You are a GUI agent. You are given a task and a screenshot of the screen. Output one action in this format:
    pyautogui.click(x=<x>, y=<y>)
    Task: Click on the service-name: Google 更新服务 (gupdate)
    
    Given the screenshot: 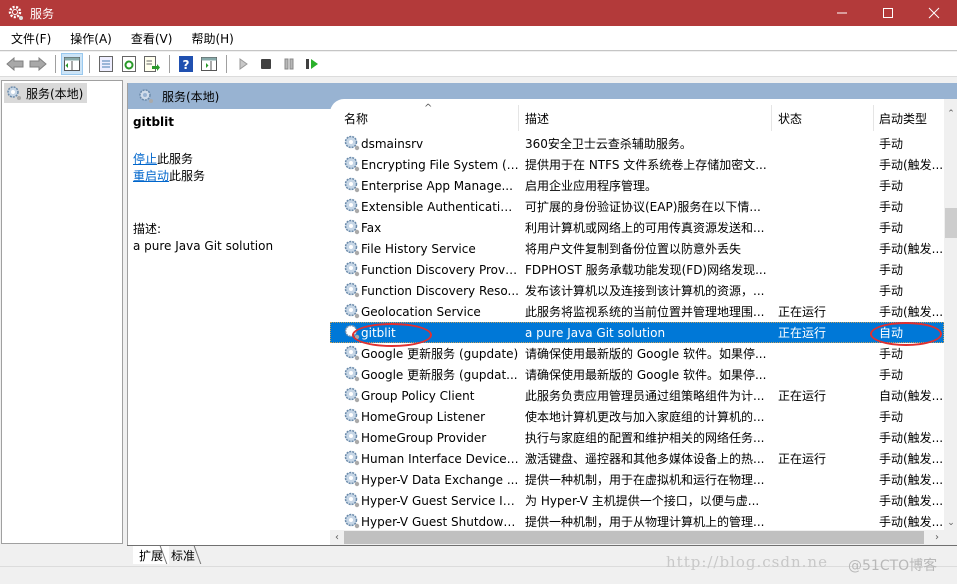 What is the action you would take?
    pyautogui.click(x=440, y=354)
    